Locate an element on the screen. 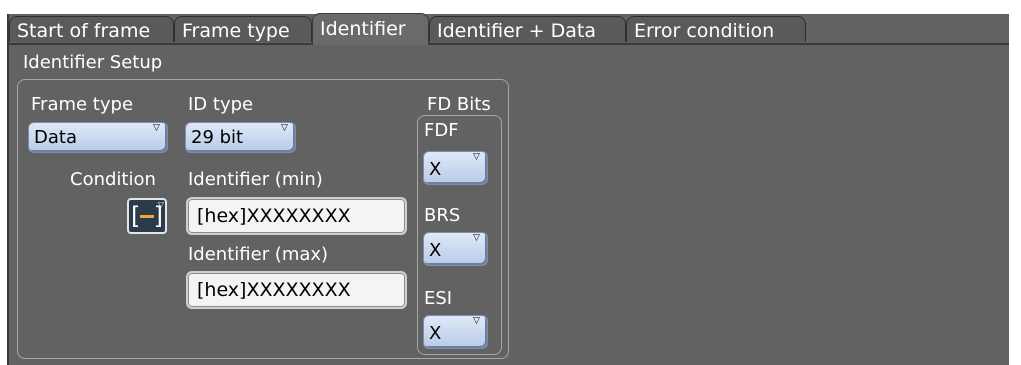  tab-frame-type: Frame type is located at coordinates (243, 29).